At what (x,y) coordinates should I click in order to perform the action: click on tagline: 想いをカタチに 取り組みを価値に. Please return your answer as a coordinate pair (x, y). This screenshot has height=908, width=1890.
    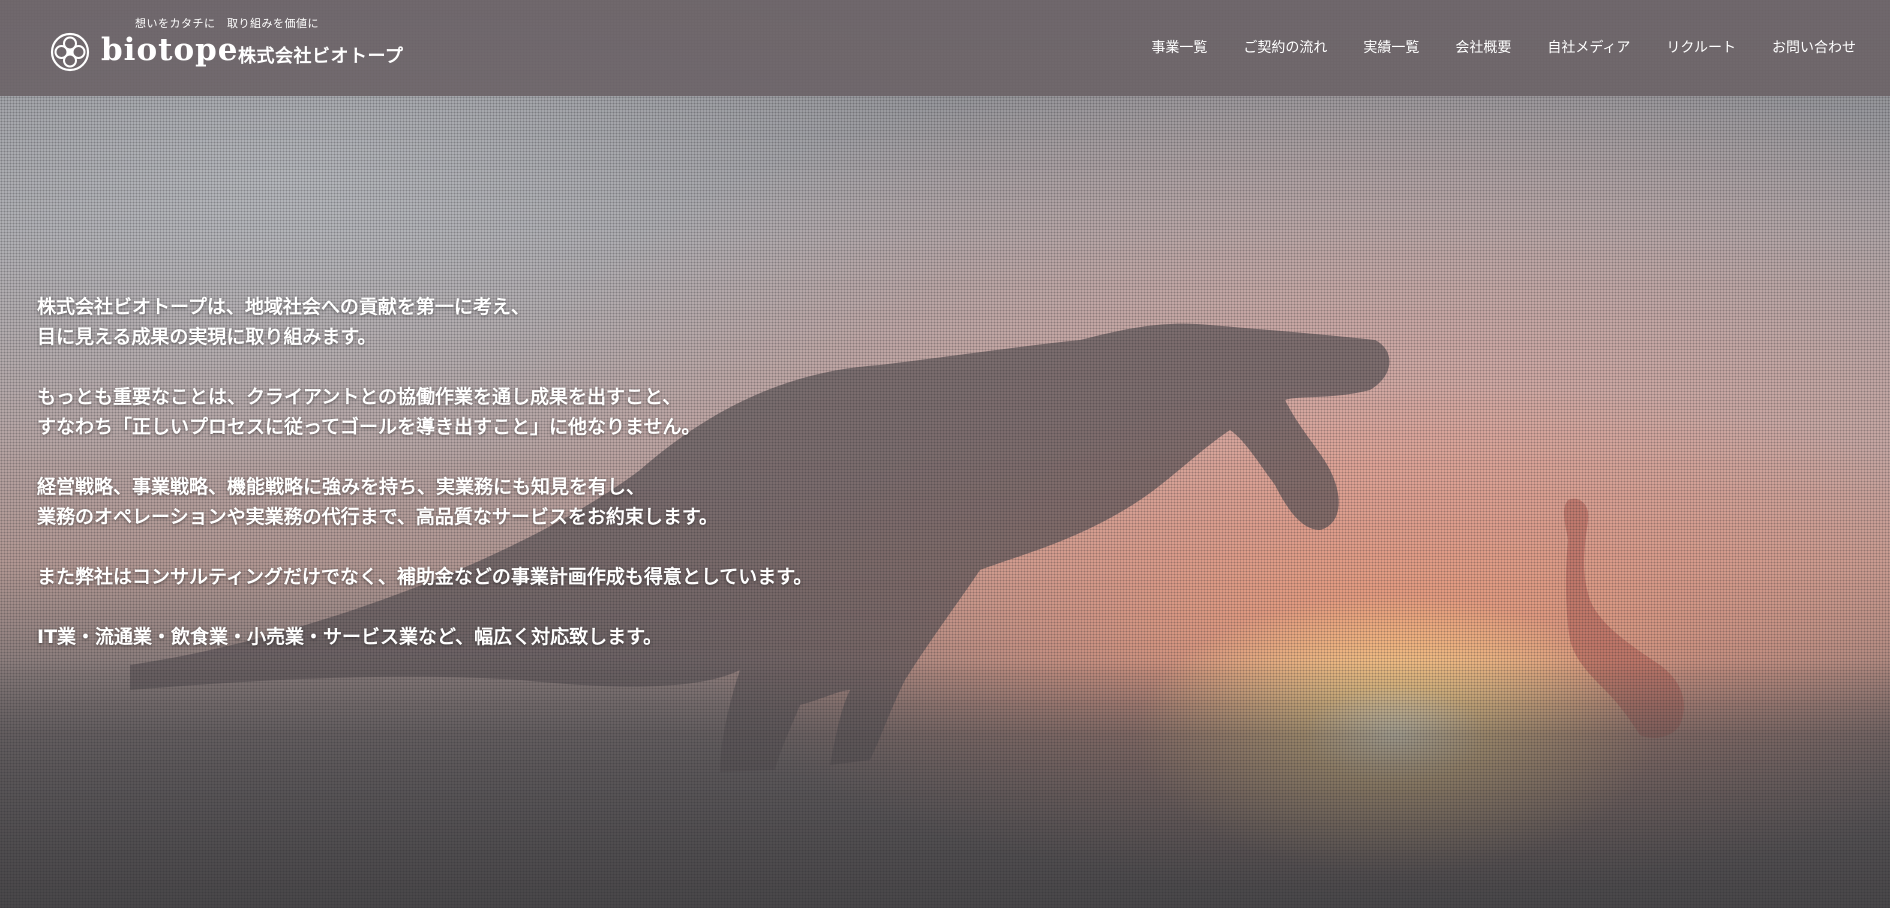
    Looking at the image, I should click on (227, 23).